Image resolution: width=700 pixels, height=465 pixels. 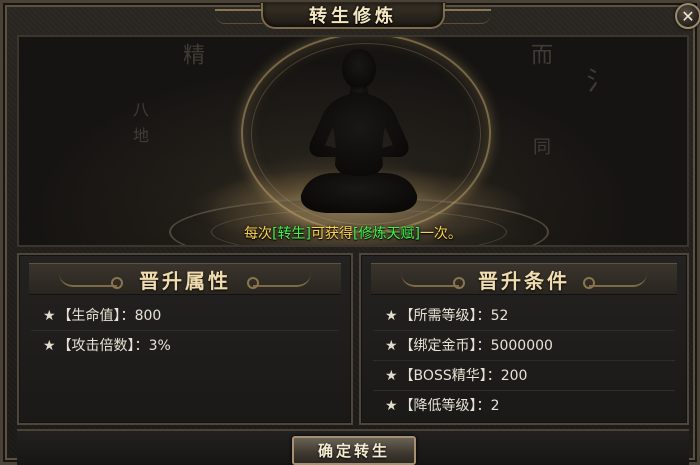 I want to click on attribute-value: 3%, so click(x=159, y=346).